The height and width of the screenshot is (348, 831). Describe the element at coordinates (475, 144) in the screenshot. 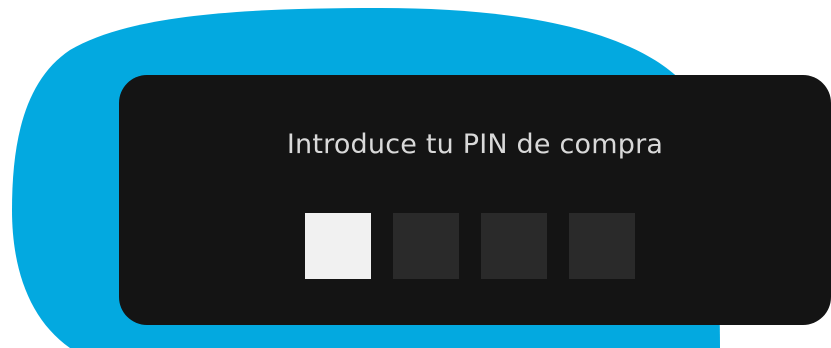

I see `dialog-title: Introduce tu PIN de compra` at that location.